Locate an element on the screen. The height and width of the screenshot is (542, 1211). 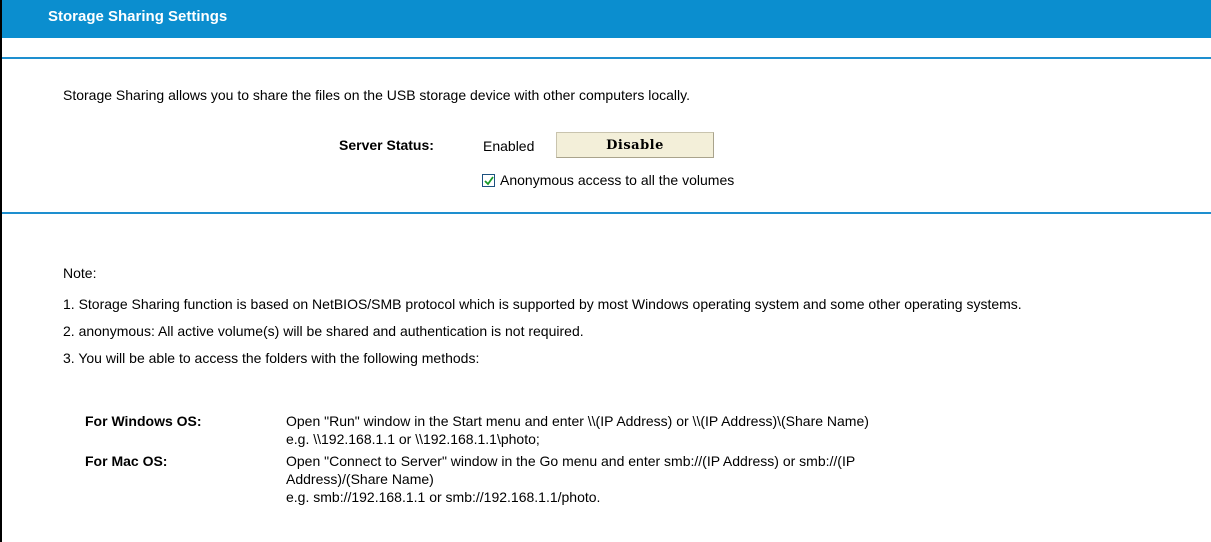
mac-instruction-line-2: Address)/(Share Name) is located at coordinates (360, 479).